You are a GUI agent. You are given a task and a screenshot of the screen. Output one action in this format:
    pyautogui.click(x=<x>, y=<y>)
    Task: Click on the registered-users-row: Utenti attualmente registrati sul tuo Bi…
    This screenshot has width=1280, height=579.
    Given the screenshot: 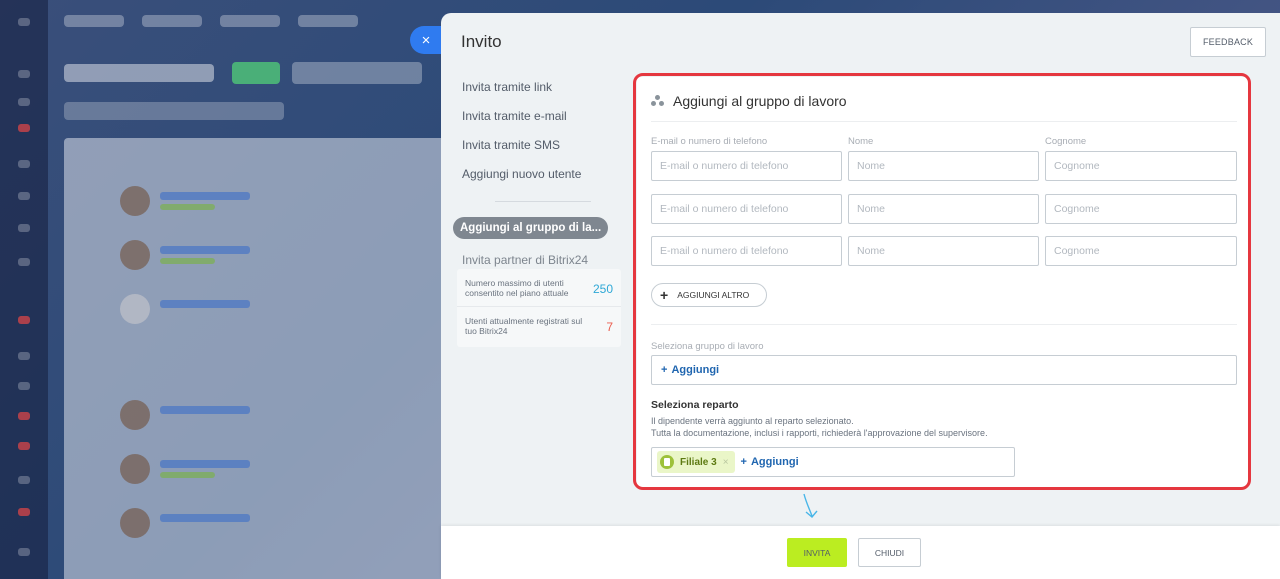 What is the action you would take?
    pyautogui.click(x=539, y=326)
    